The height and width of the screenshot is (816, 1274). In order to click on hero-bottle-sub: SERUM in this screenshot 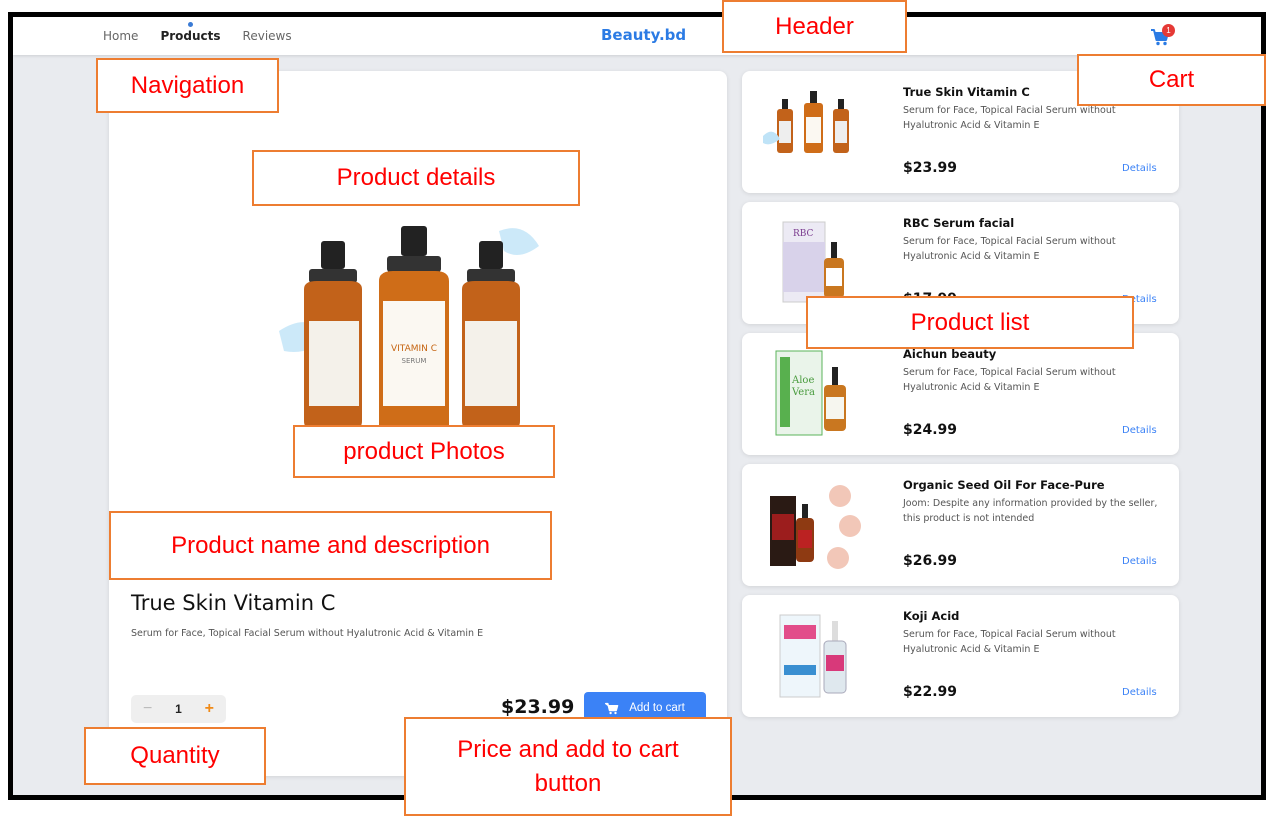, I will do `click(414, 361)`.